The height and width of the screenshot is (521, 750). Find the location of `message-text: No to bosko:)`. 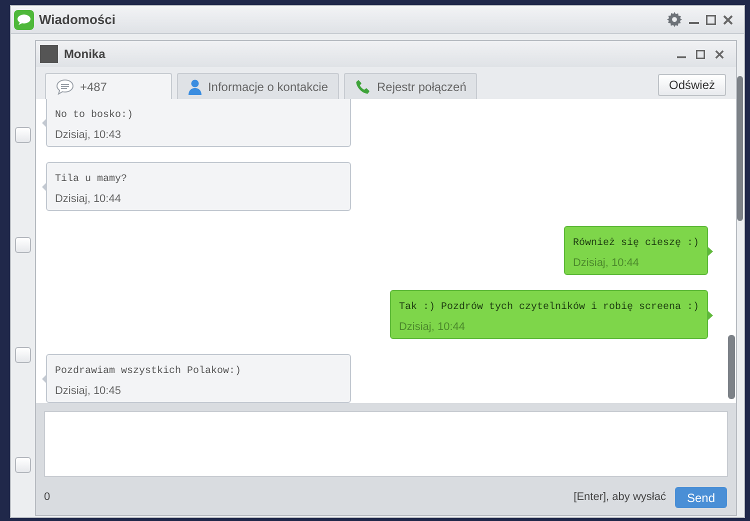

message-text: No to bosko:) is located at coordinates (94, 115).